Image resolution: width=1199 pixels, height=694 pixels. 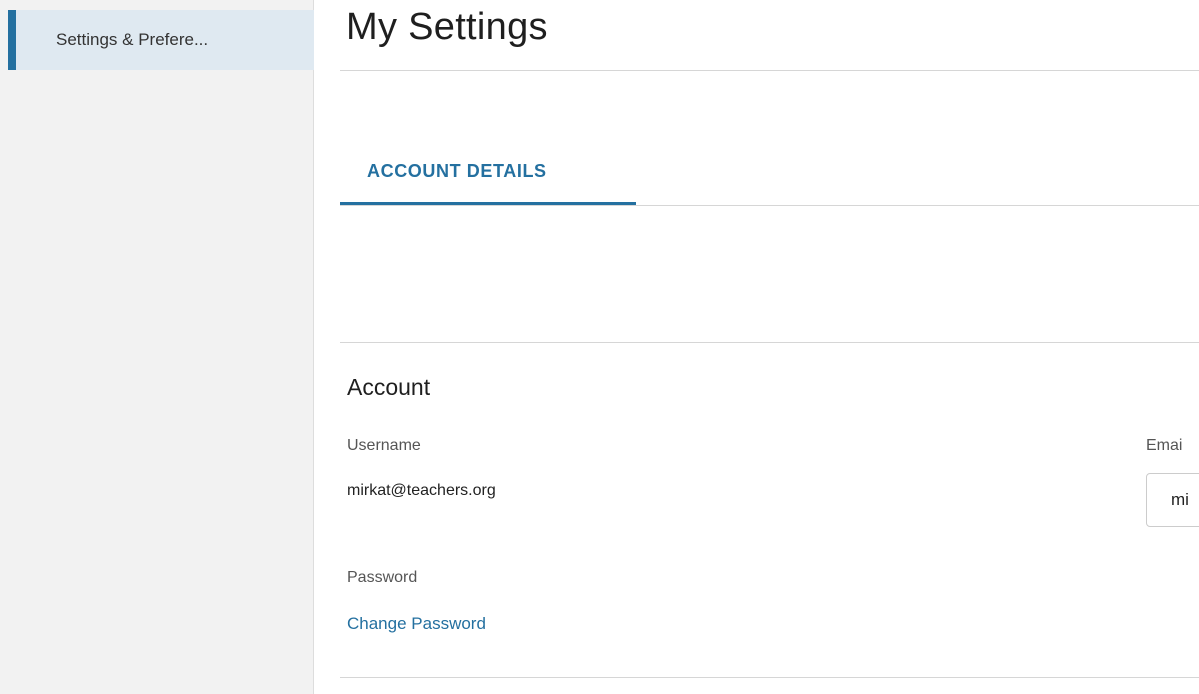 I want to click on change-password-link: Change Password, so click(x=416, y=624).